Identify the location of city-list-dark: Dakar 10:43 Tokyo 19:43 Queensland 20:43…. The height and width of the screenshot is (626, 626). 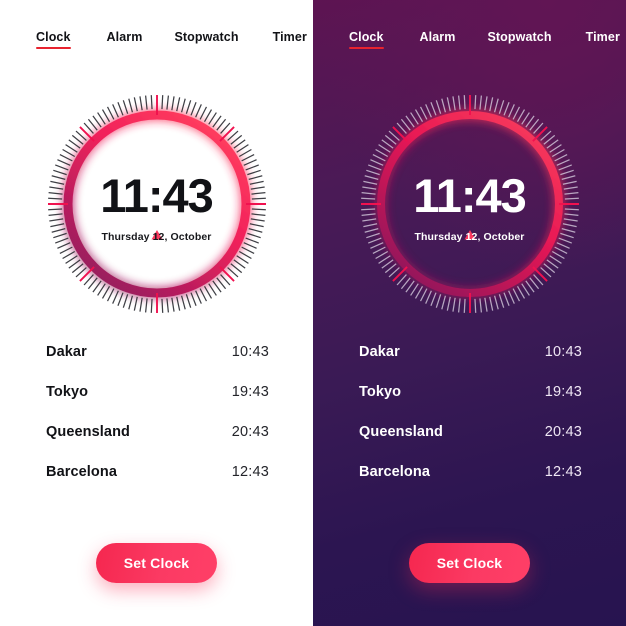
(469, 424).